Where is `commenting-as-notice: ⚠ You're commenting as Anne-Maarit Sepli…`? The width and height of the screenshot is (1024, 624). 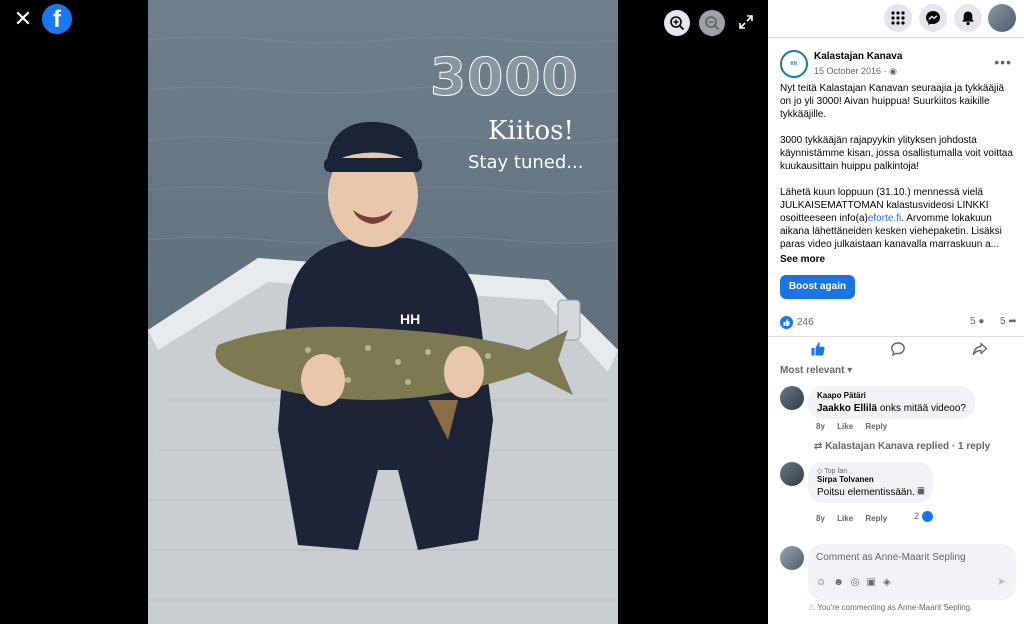
commenting-as-notice: ⚠ You're commenting as Anne-Maarit Sepli… is located at coordinates (890, 607).